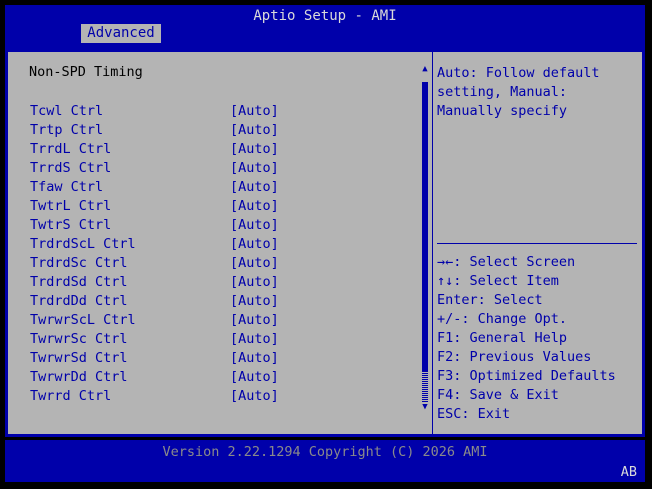 Image resolution: width=652 pixels, height=489 pixels. I want to click on setting-row-twrwrsc: TwrwrSc Ctrl [Auto], so click(218, 339).